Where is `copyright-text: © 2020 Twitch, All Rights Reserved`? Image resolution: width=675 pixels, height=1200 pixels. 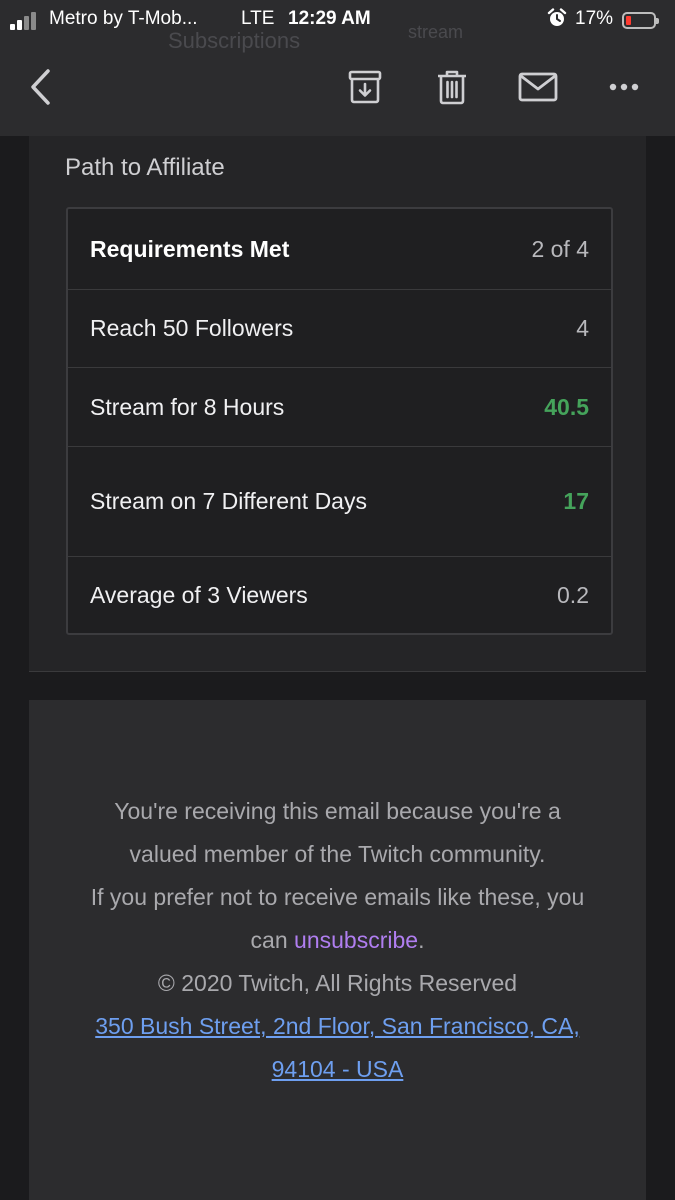
copyright-text: © 2020 Twitch, All Rights Reserved is located at coordinates (337, 983).